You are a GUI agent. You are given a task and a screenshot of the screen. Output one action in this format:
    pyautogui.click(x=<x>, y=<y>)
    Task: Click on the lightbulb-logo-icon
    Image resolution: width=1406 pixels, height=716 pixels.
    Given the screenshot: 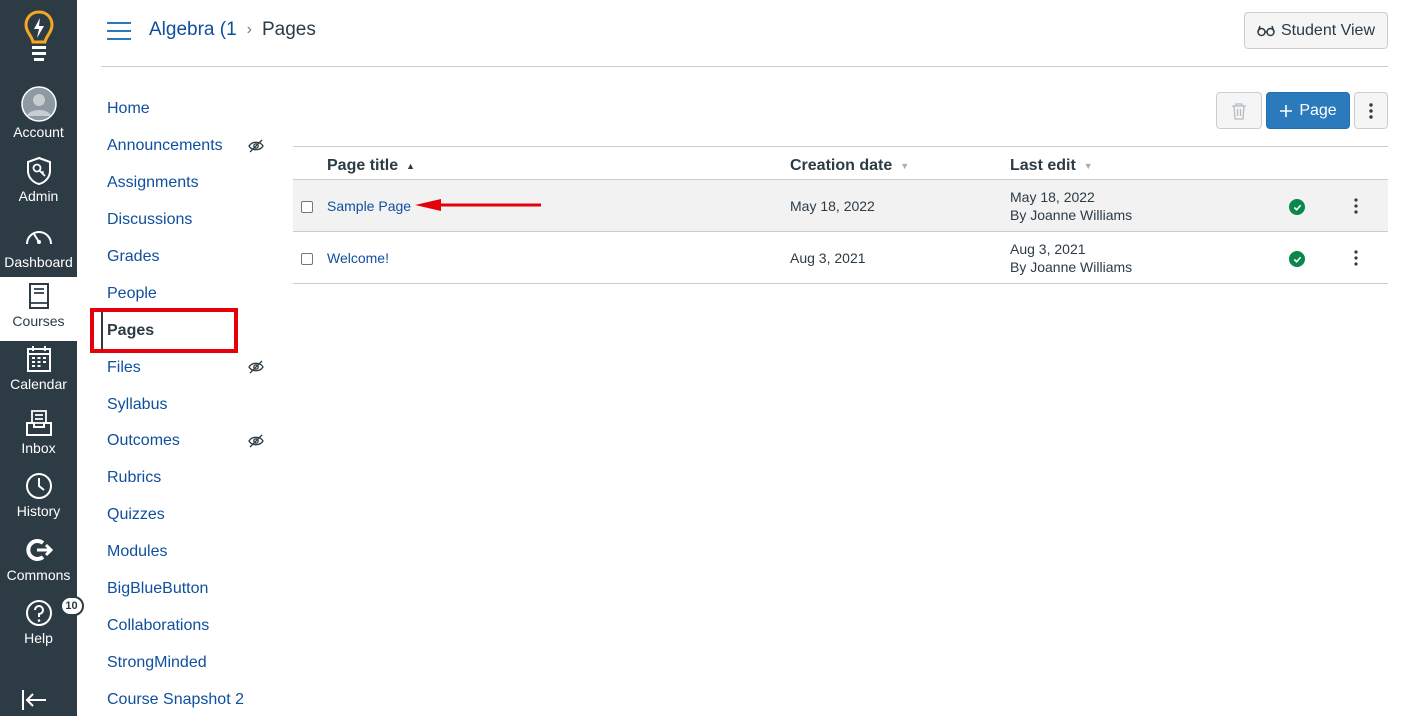 What is the action you would take?
    pyautogui.click(x=38, y=38)
    